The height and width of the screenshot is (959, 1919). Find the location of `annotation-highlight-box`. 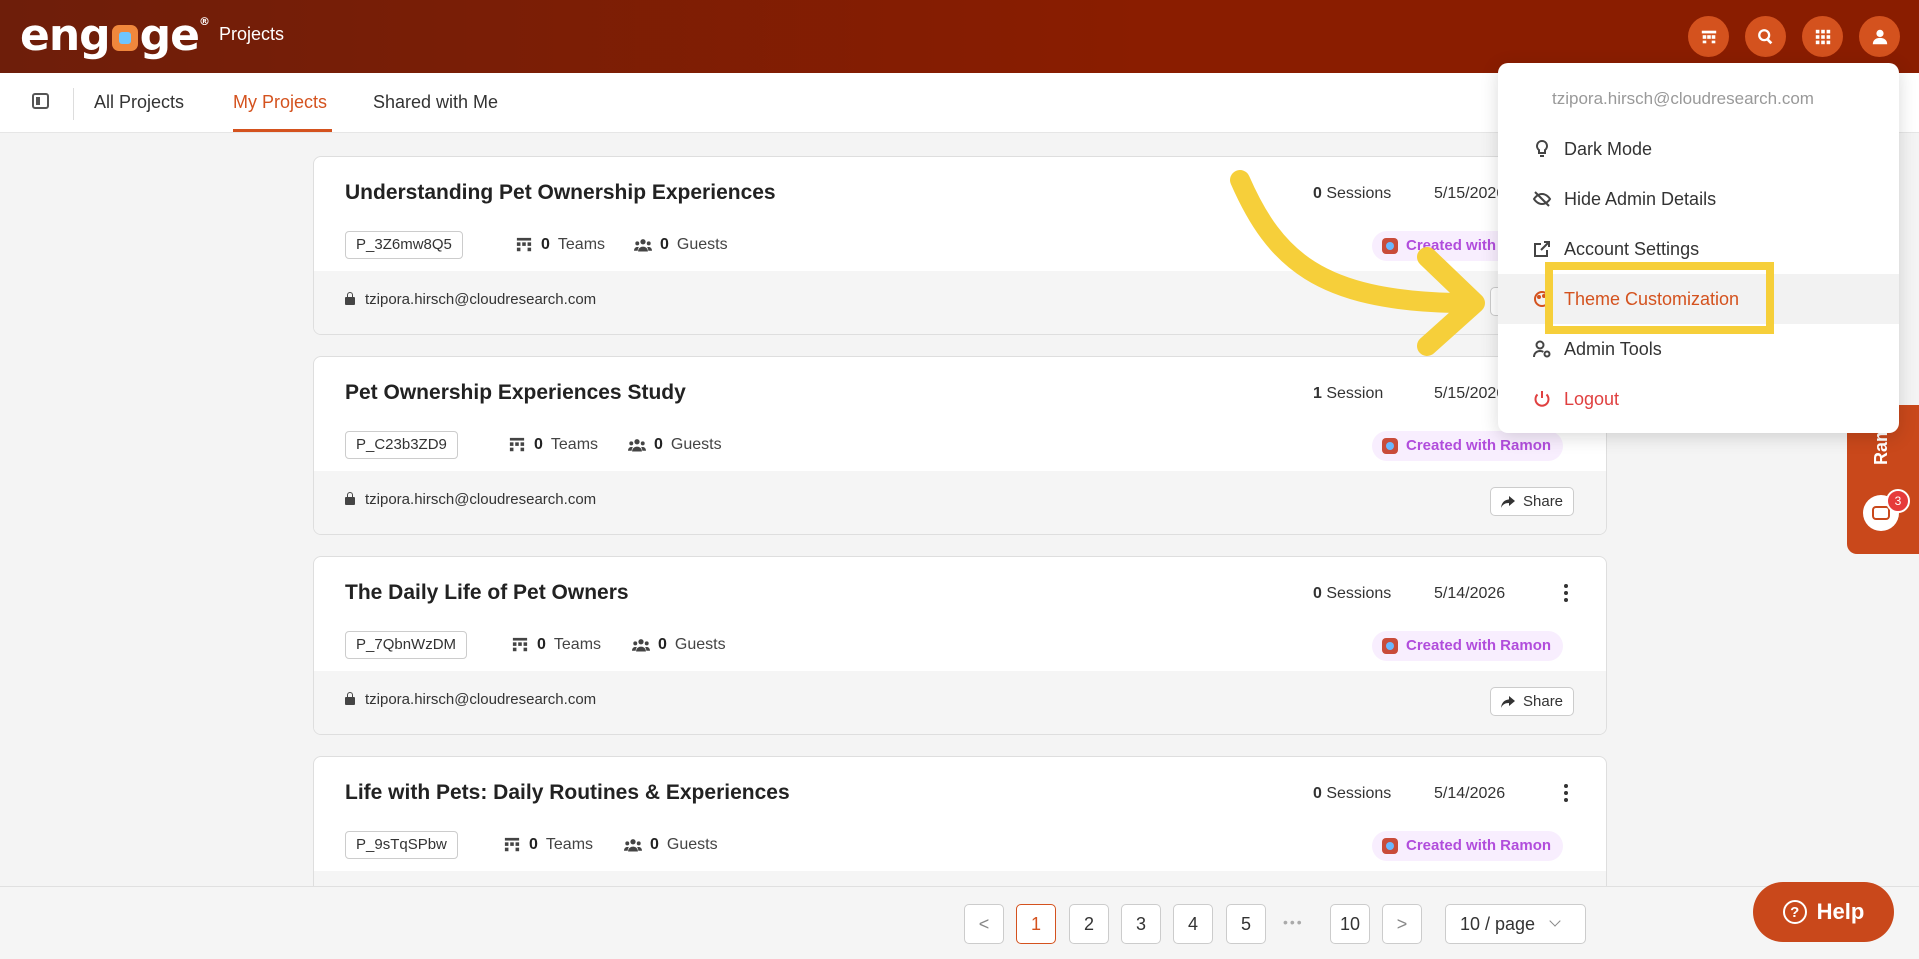

annotation-highlight-box is located at coordinates (1659, 298).